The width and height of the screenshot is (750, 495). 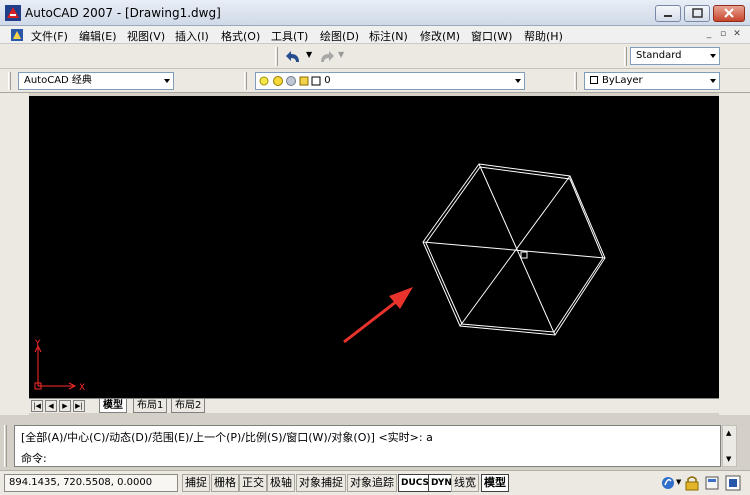 What do you see at coordinates (79, 406) in the screenshot?
I see `last-tab-icon: ▶|` at bounding box center [79, 406].